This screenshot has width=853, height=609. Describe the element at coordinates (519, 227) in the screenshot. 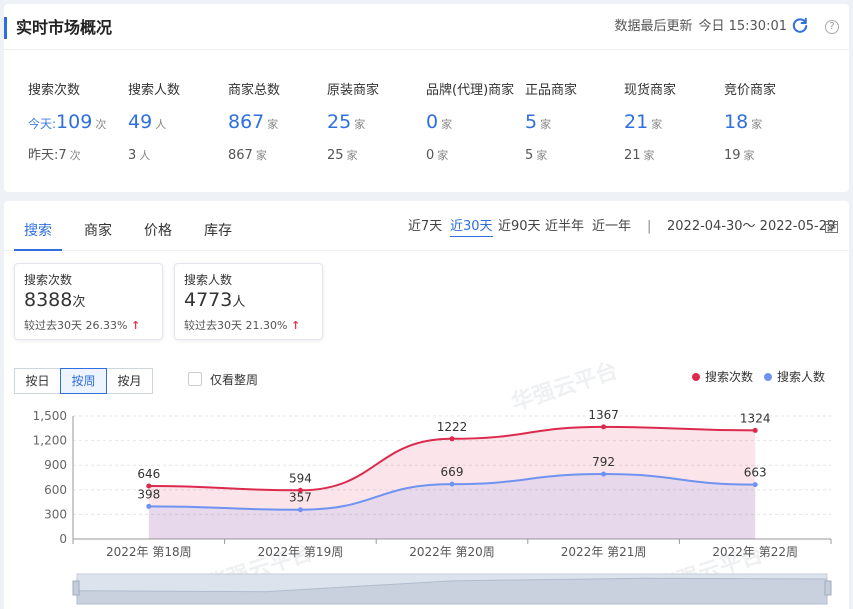

I see `range-90d: 近90天` at that location.